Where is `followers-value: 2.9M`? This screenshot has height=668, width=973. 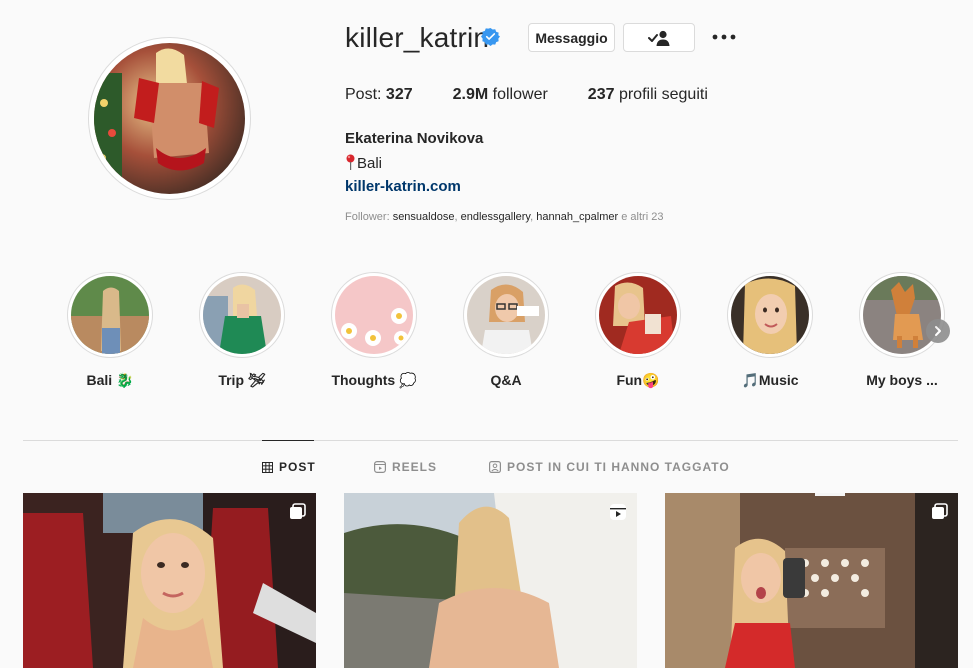
followers-value: 2.9M is located at coordinates (470, 94).